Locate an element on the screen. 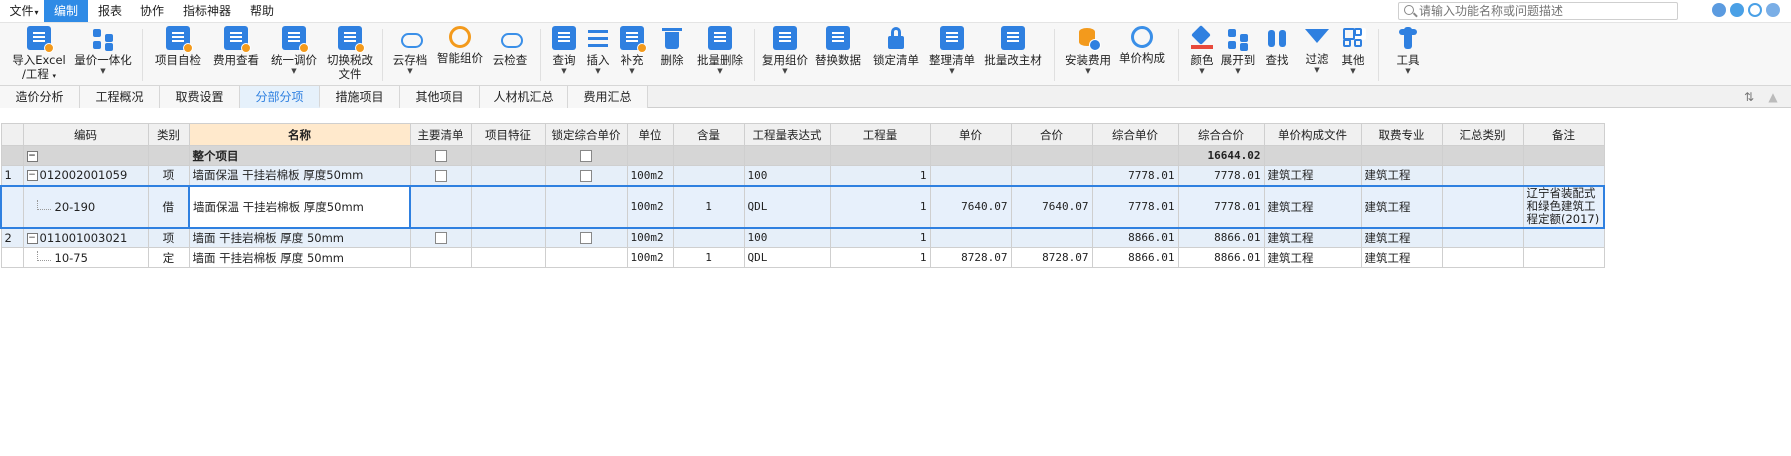 The width and height of the screenshot is (1791, 456). major-cell is located at coordinates (1401, 155).